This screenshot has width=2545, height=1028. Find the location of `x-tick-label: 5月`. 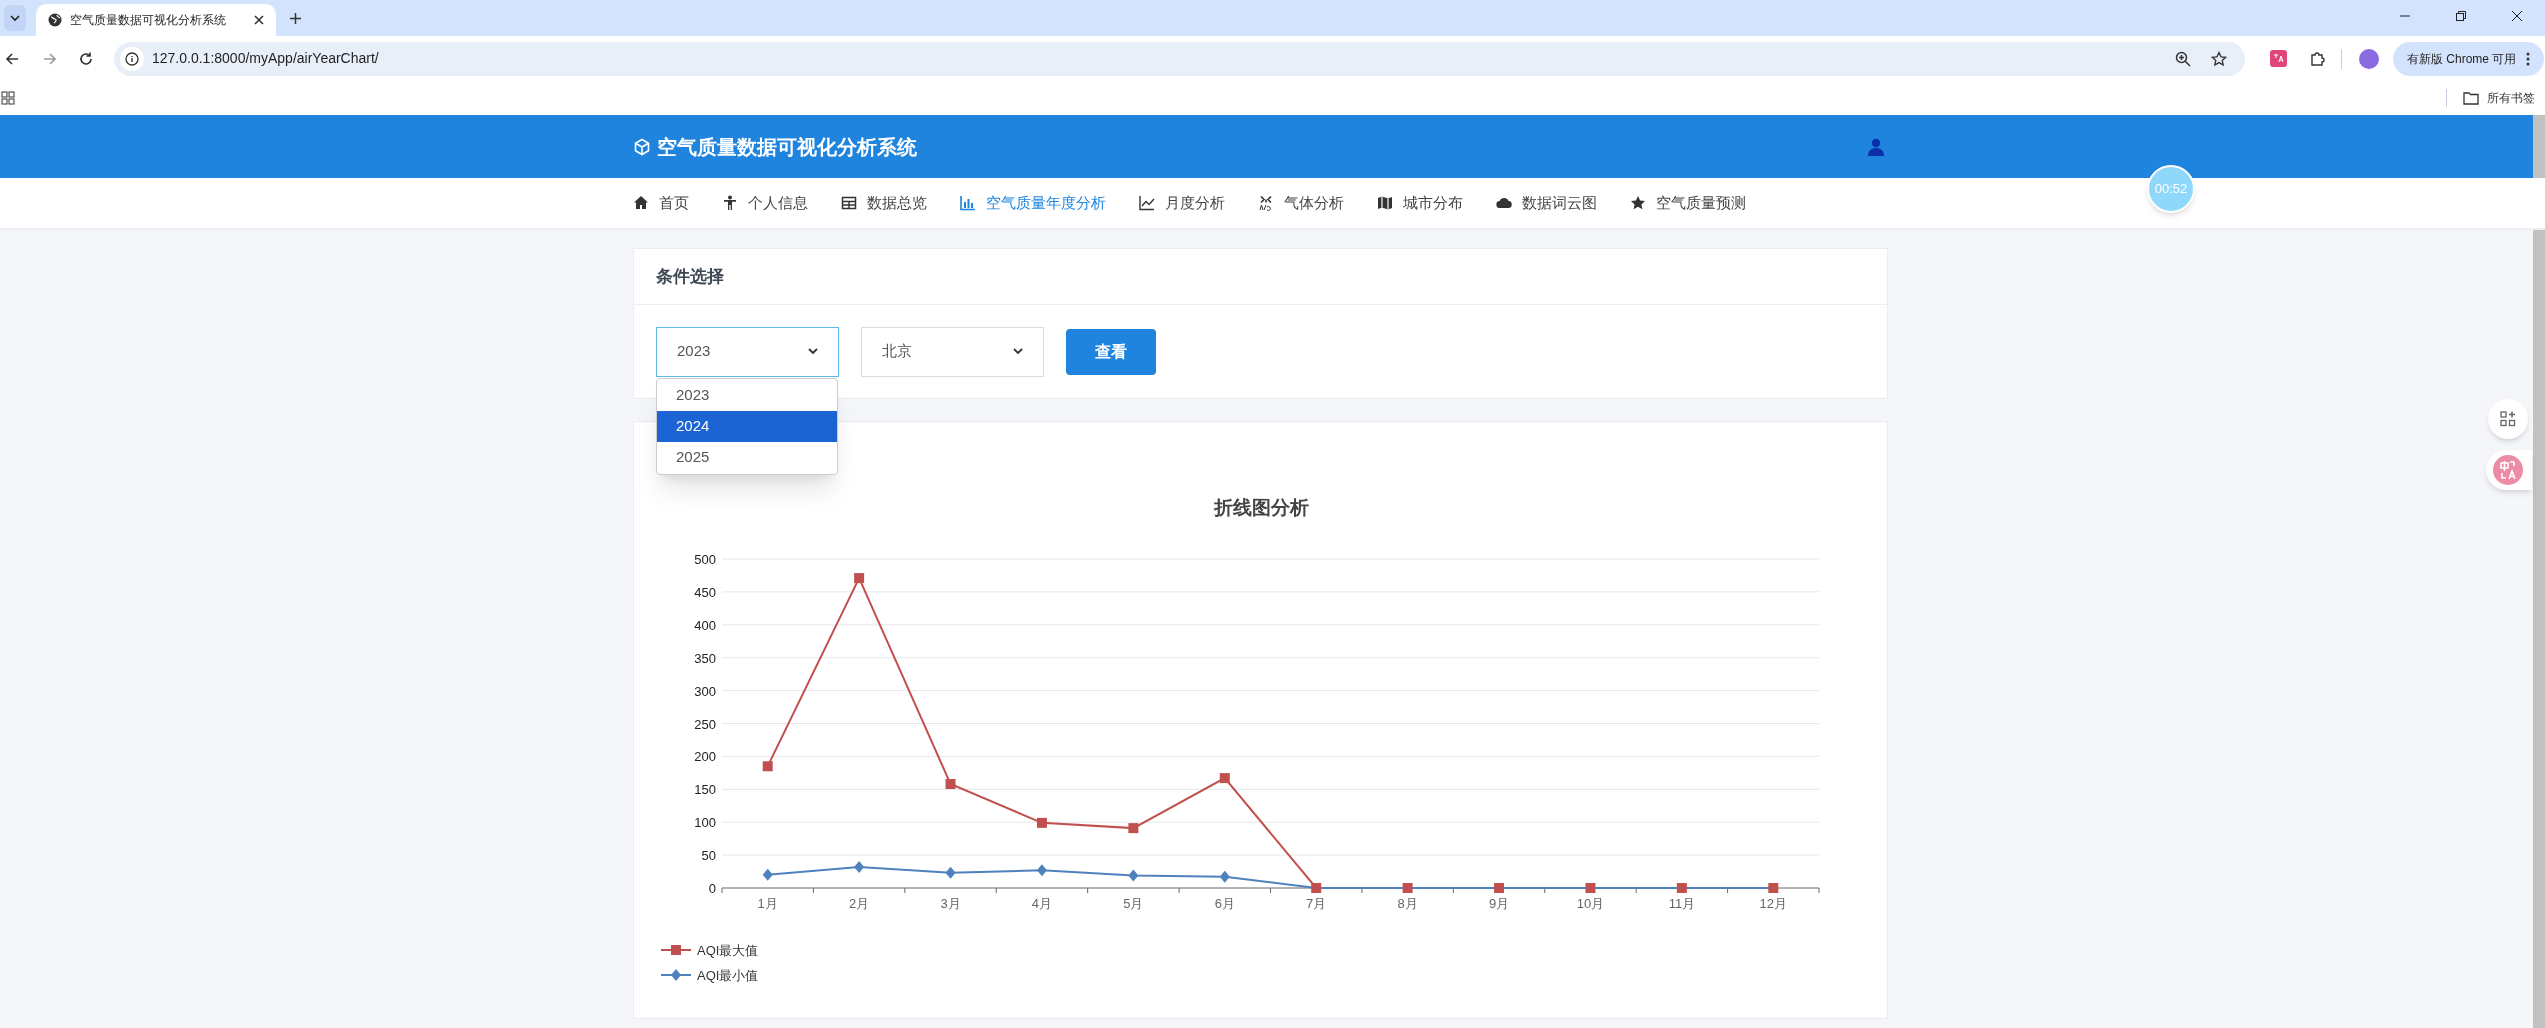

x-tick-label: 5月 is located at coordinates (1133, 903).